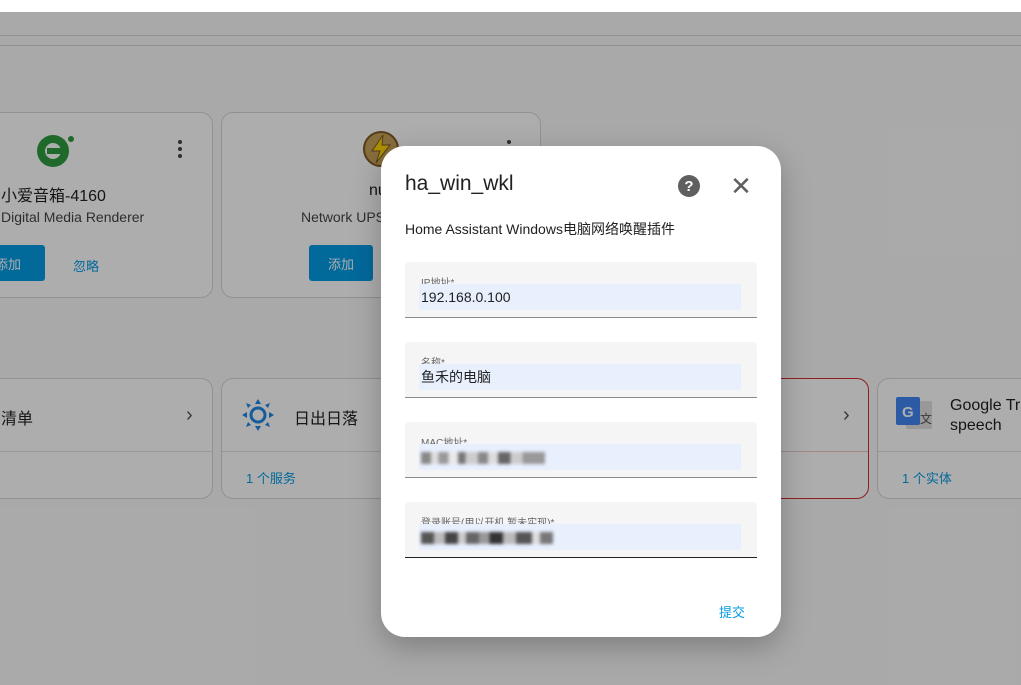 The width and height of the screenshot is (1021, 685). What do you see at coordinates (580, 537) in the screenshot?
I see `login-account-input` at bounding box center [580, 537].